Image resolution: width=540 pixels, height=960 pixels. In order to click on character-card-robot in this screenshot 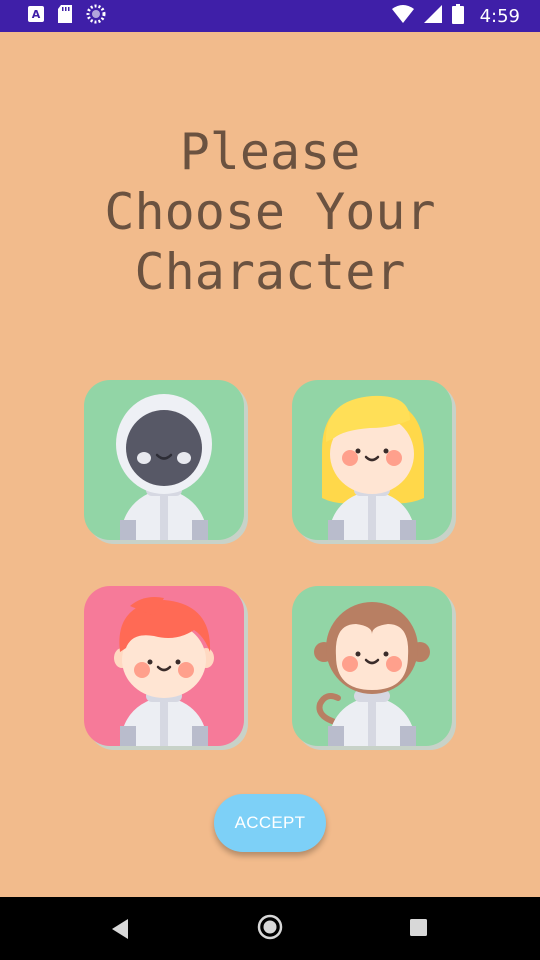, I will do `click(164, 460)`.